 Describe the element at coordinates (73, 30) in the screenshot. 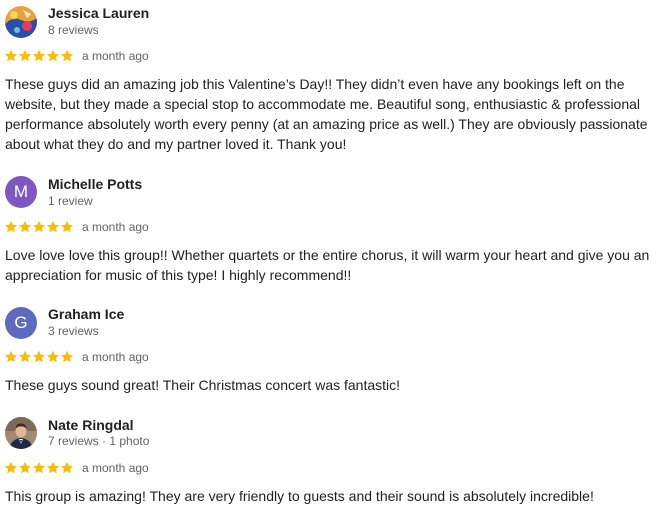

I see `reviewer-meta: 8 reviews` at that location.